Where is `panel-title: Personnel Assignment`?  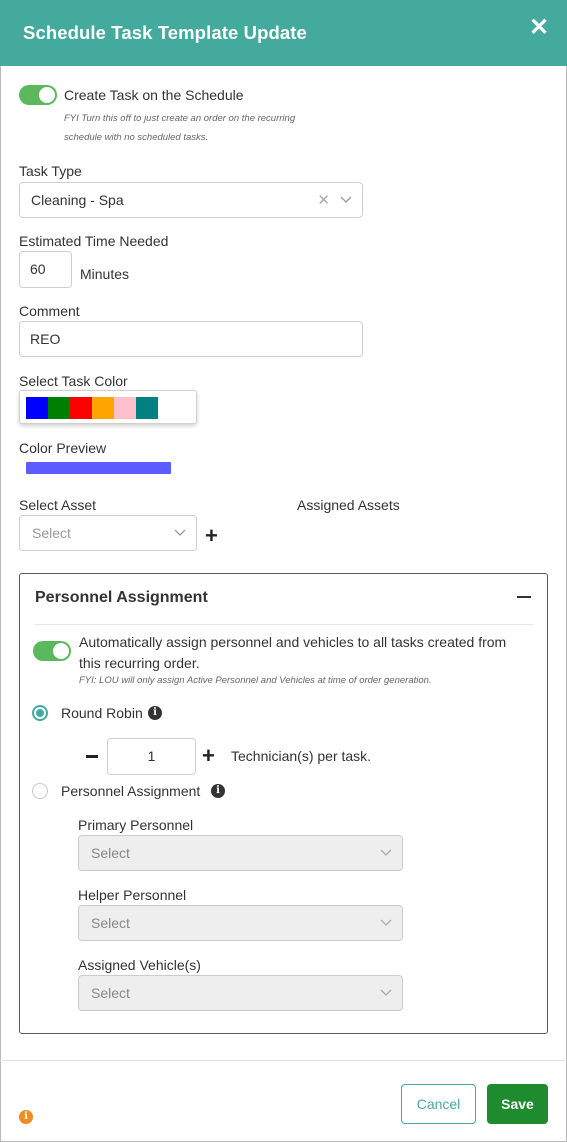 panel-title: Personnel Assignment is located at coordinates (121, 597).